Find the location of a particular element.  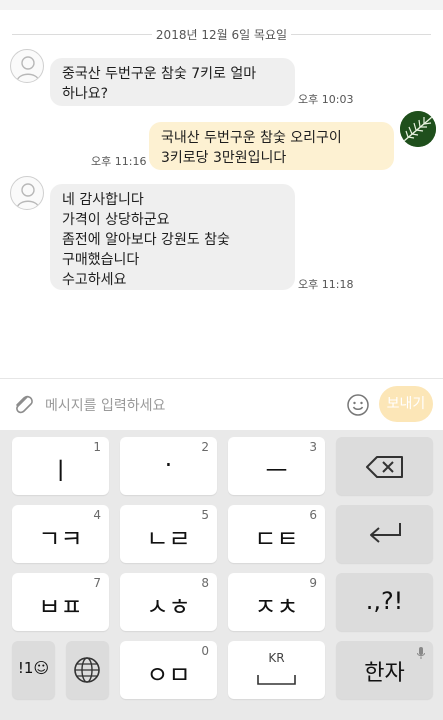

key-bieup: 7 ㅂㅍ is located at coordinates (60, 602).